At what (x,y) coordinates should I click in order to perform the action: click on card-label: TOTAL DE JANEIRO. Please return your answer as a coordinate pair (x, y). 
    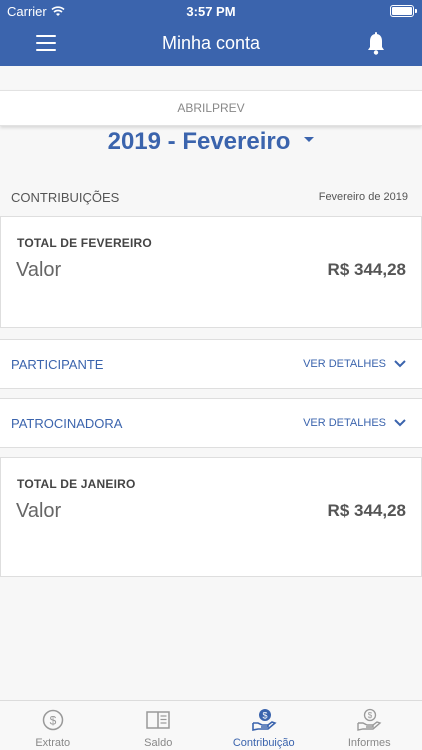
    Looking at the image, I should click on (76, 484).